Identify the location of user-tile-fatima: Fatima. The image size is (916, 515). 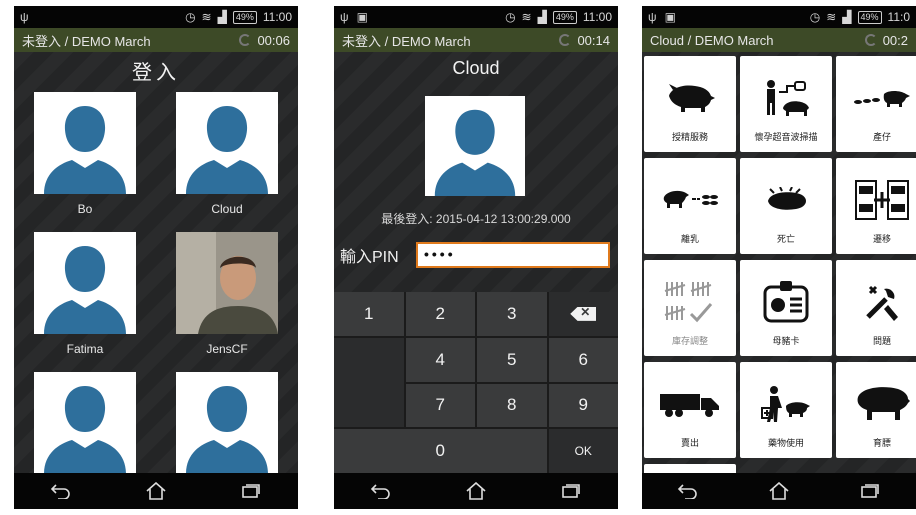
(85, 294).